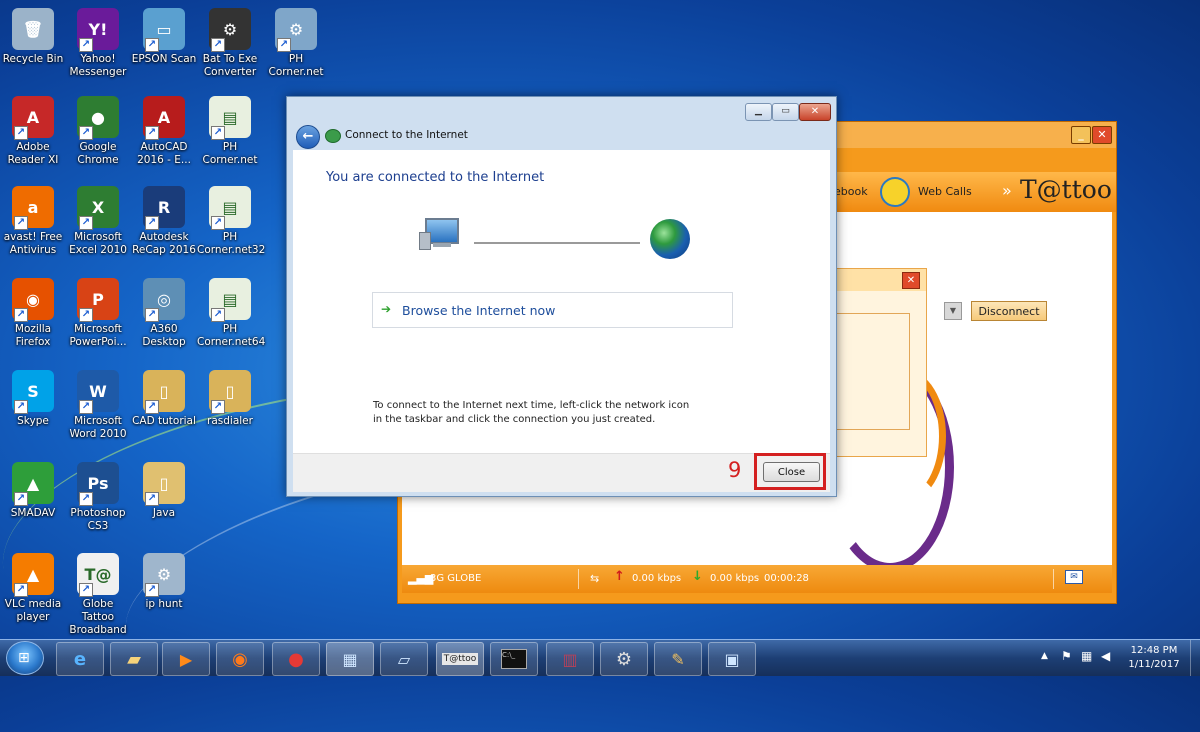  What do you see at coordinates (98, 427) in the screenshot?
I see `desktop-icon-label: Microsoft Word 2010` at bounding box center [98, 427].